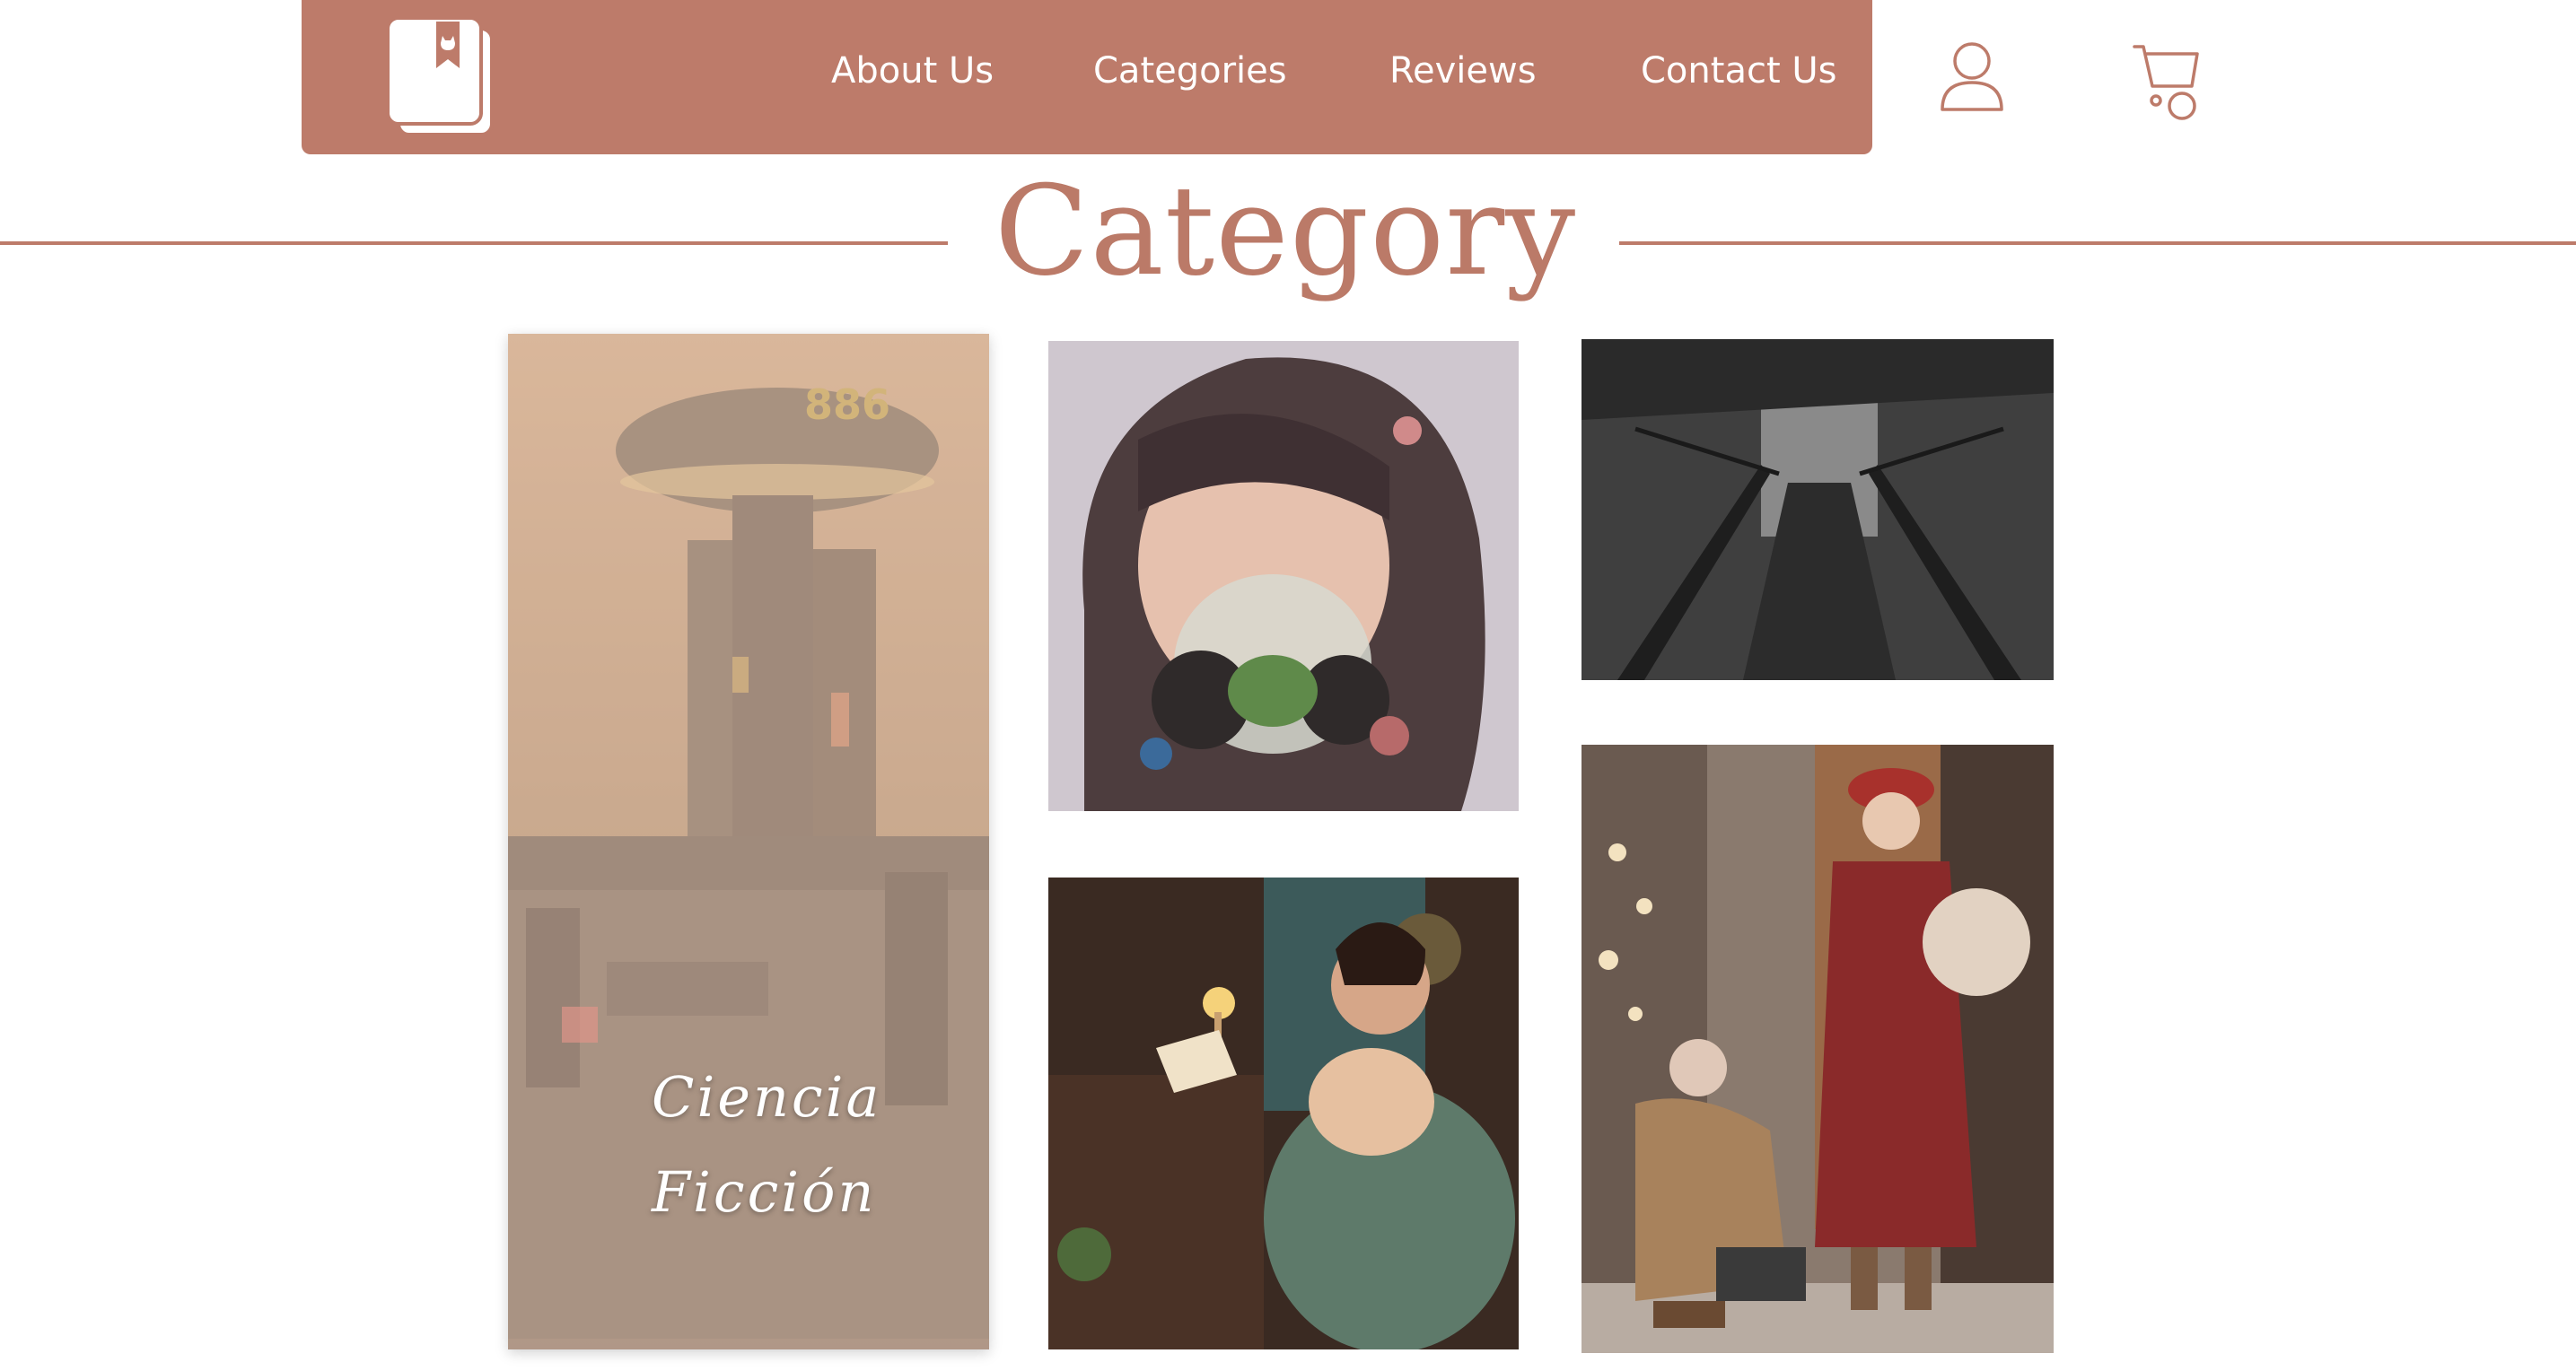 This screenshot has height=1371, width=2576. I want to click on user-icon, so click(1972, 77).